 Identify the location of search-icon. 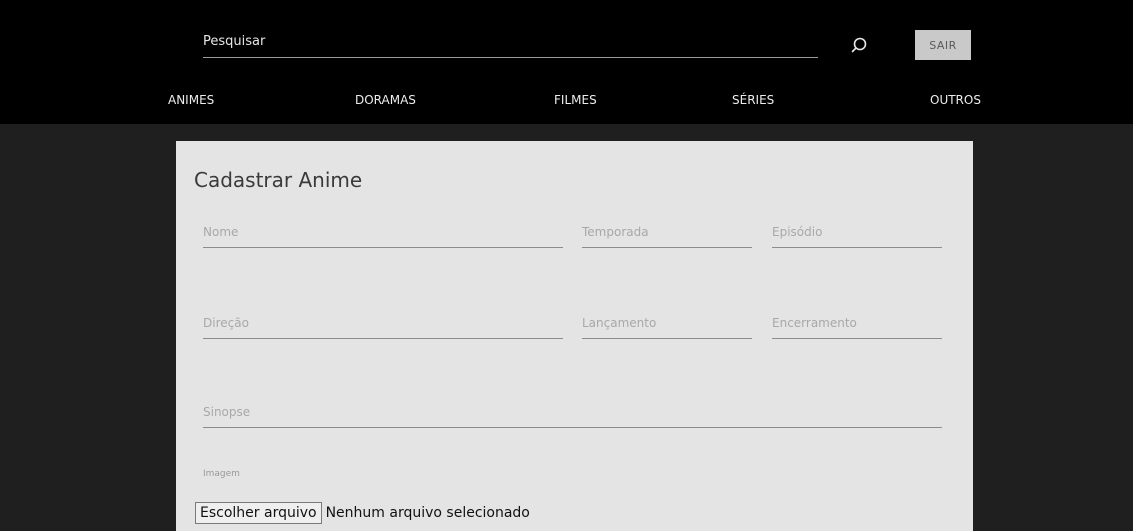
(859, 45).